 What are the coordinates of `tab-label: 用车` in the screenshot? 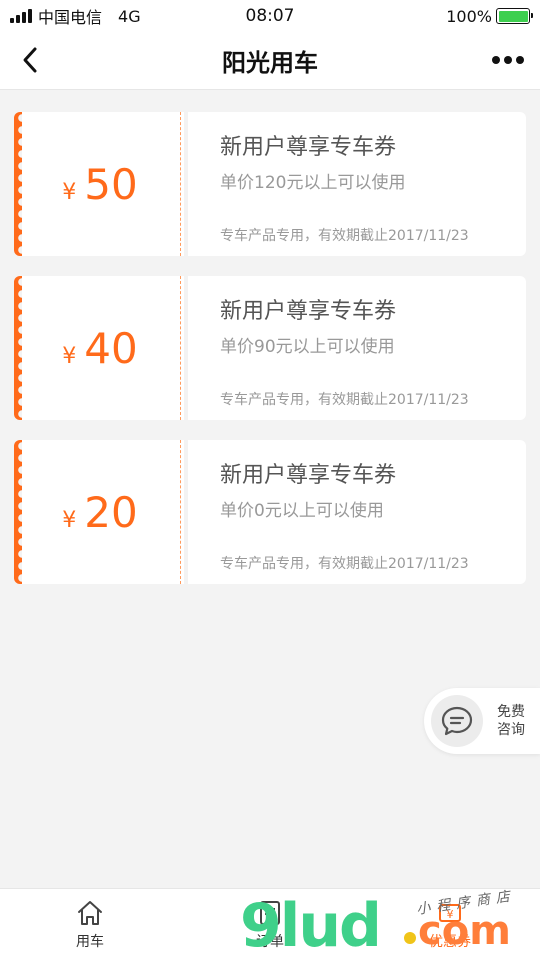 It's located at (90, 942).